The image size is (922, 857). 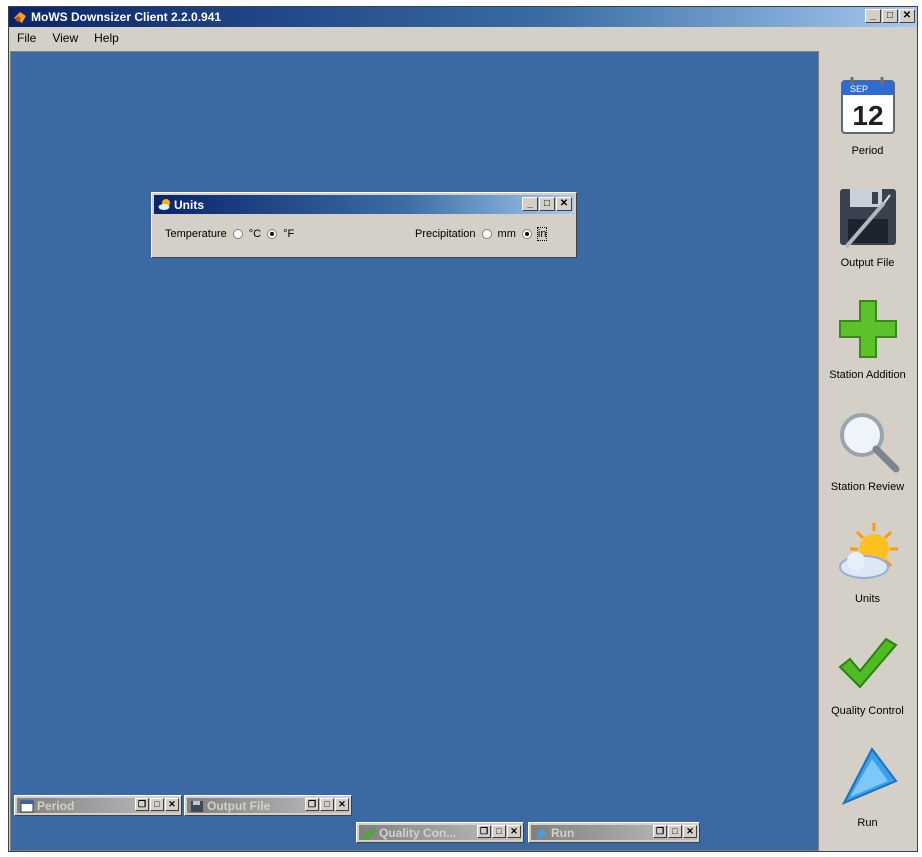 What do you see at coordinates (542, 234) in the screenshot?
I see `in-label: in` at bounding box center [542, 234].